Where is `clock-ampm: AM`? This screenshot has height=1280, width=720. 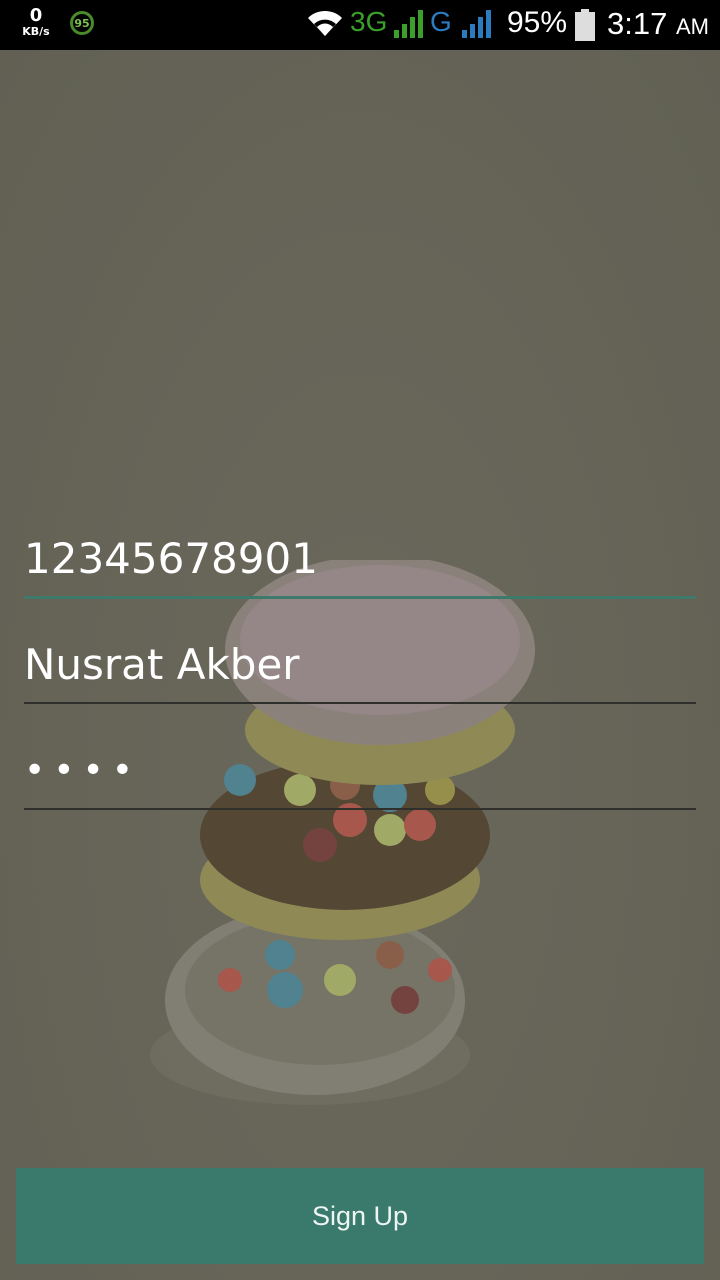
clock-ampm: AM is located at coordinates (692, 26).